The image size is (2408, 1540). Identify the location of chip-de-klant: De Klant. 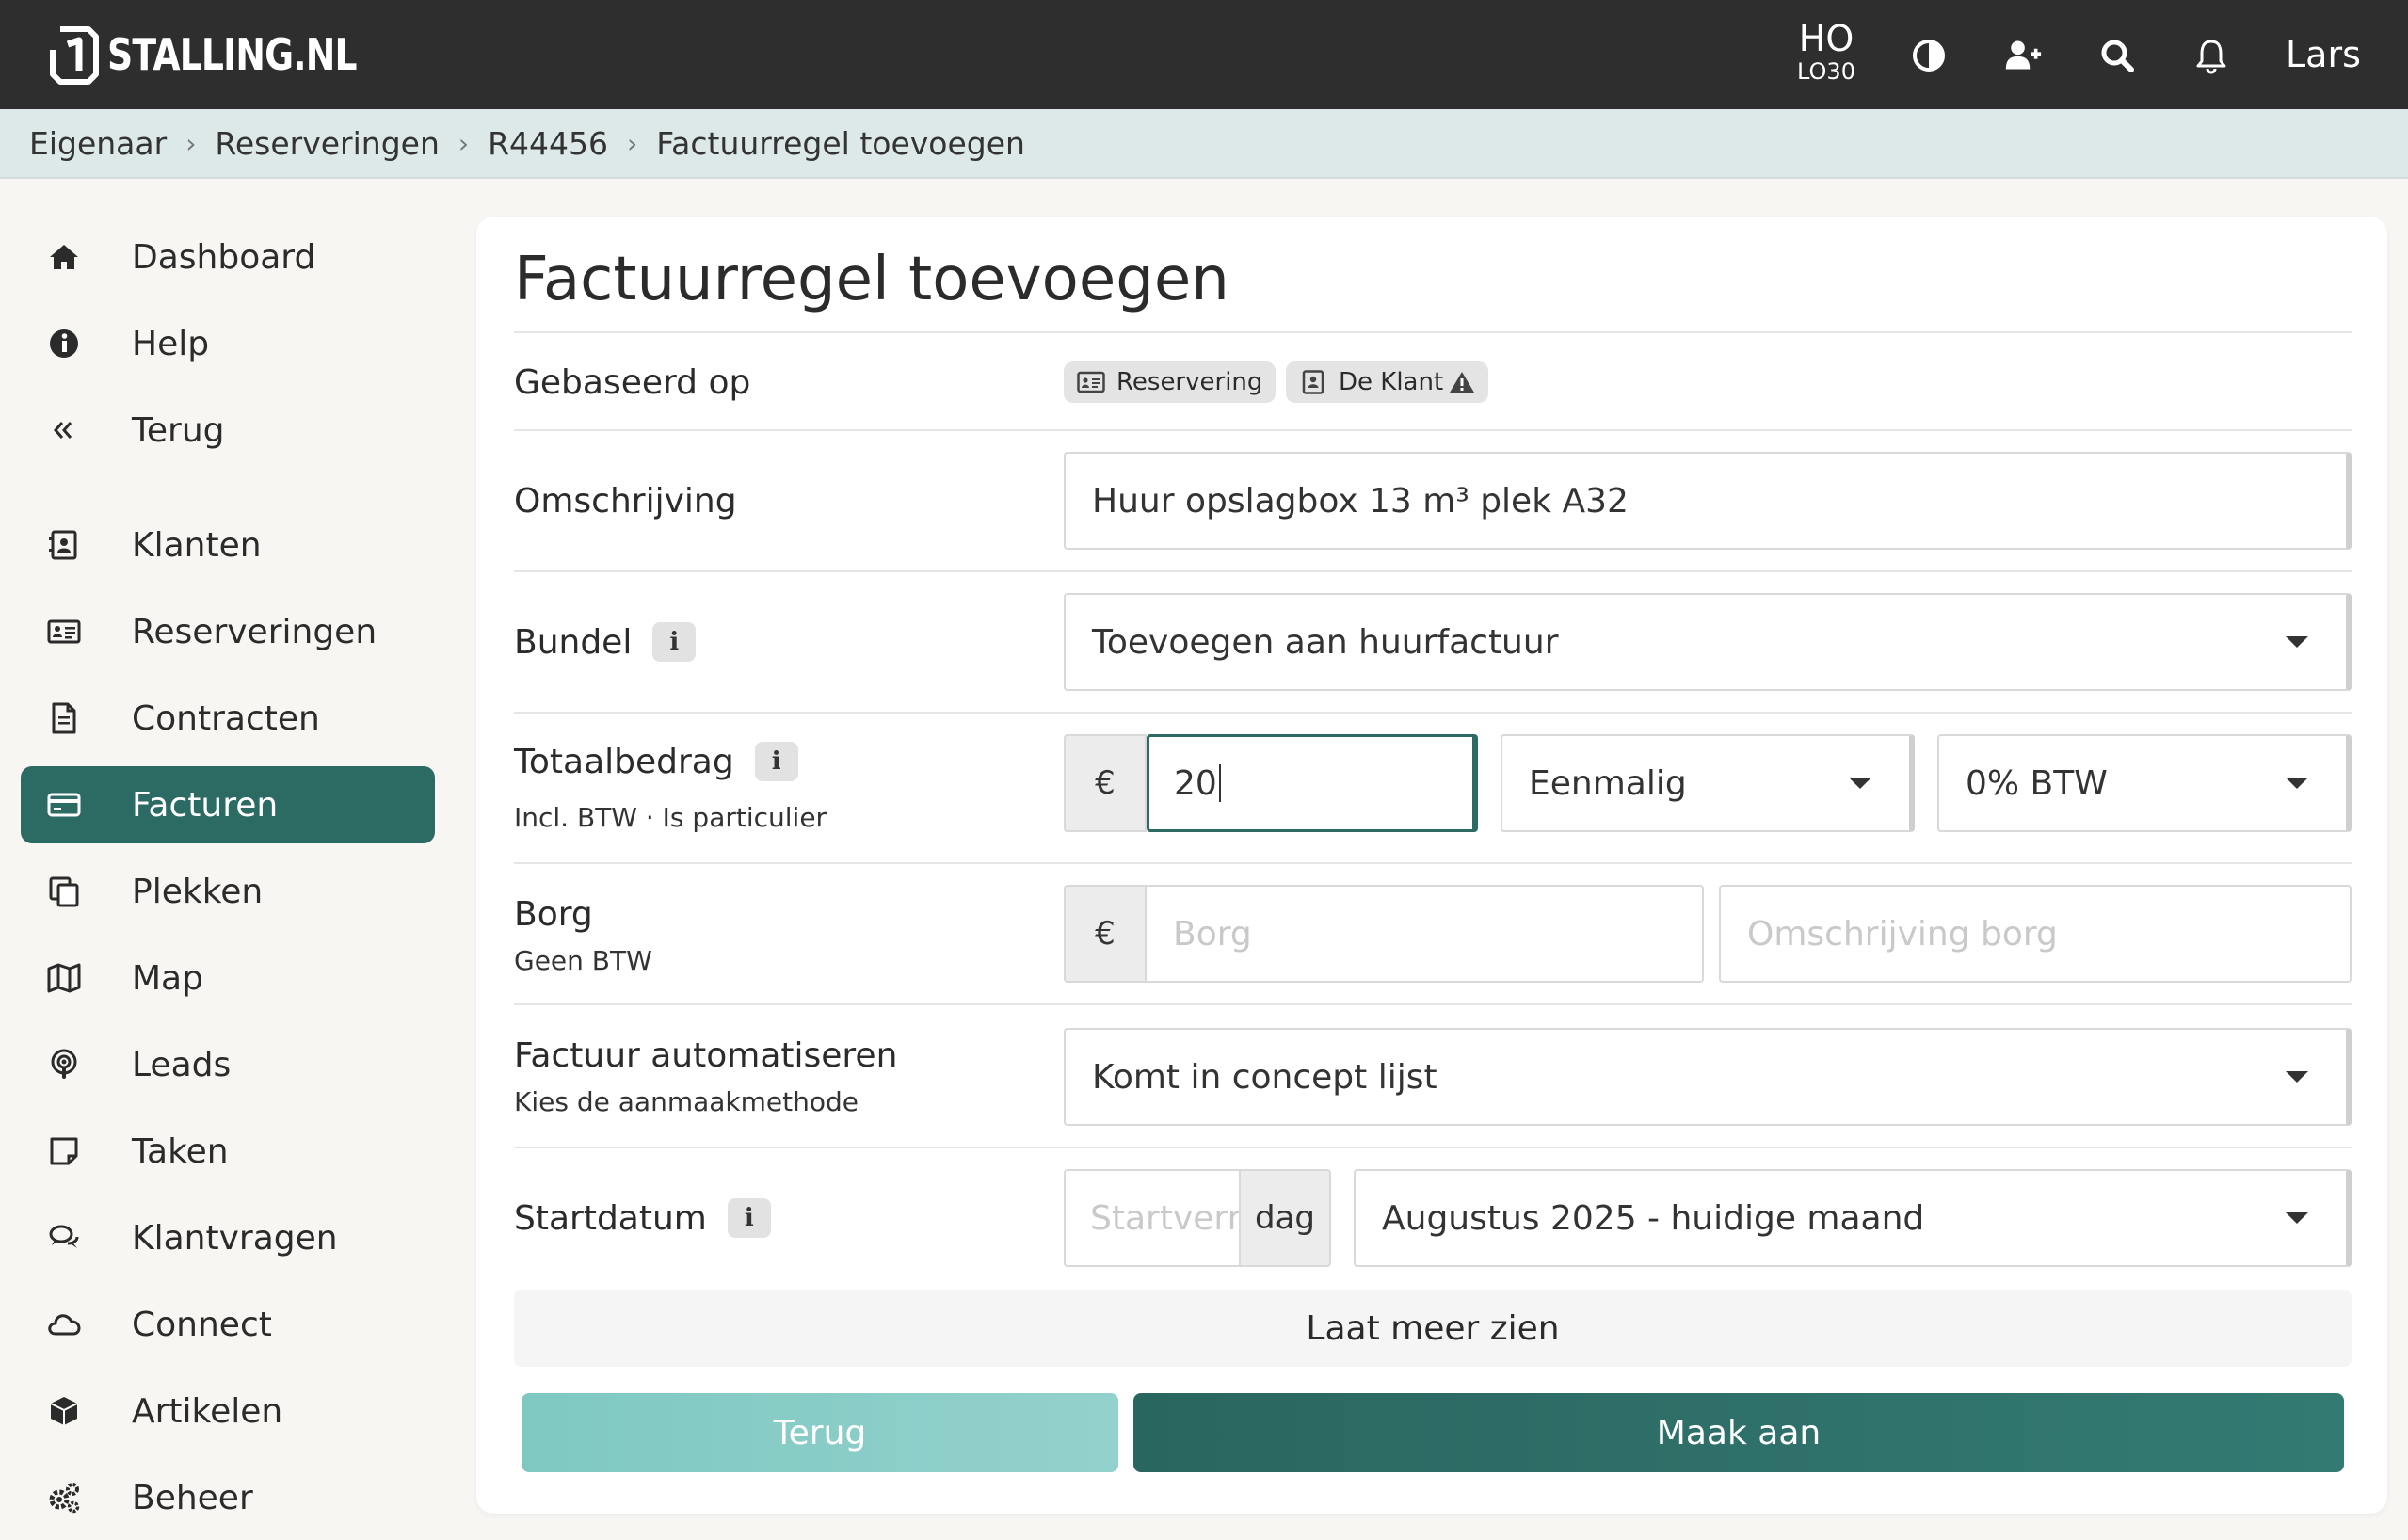
(1388, 382).